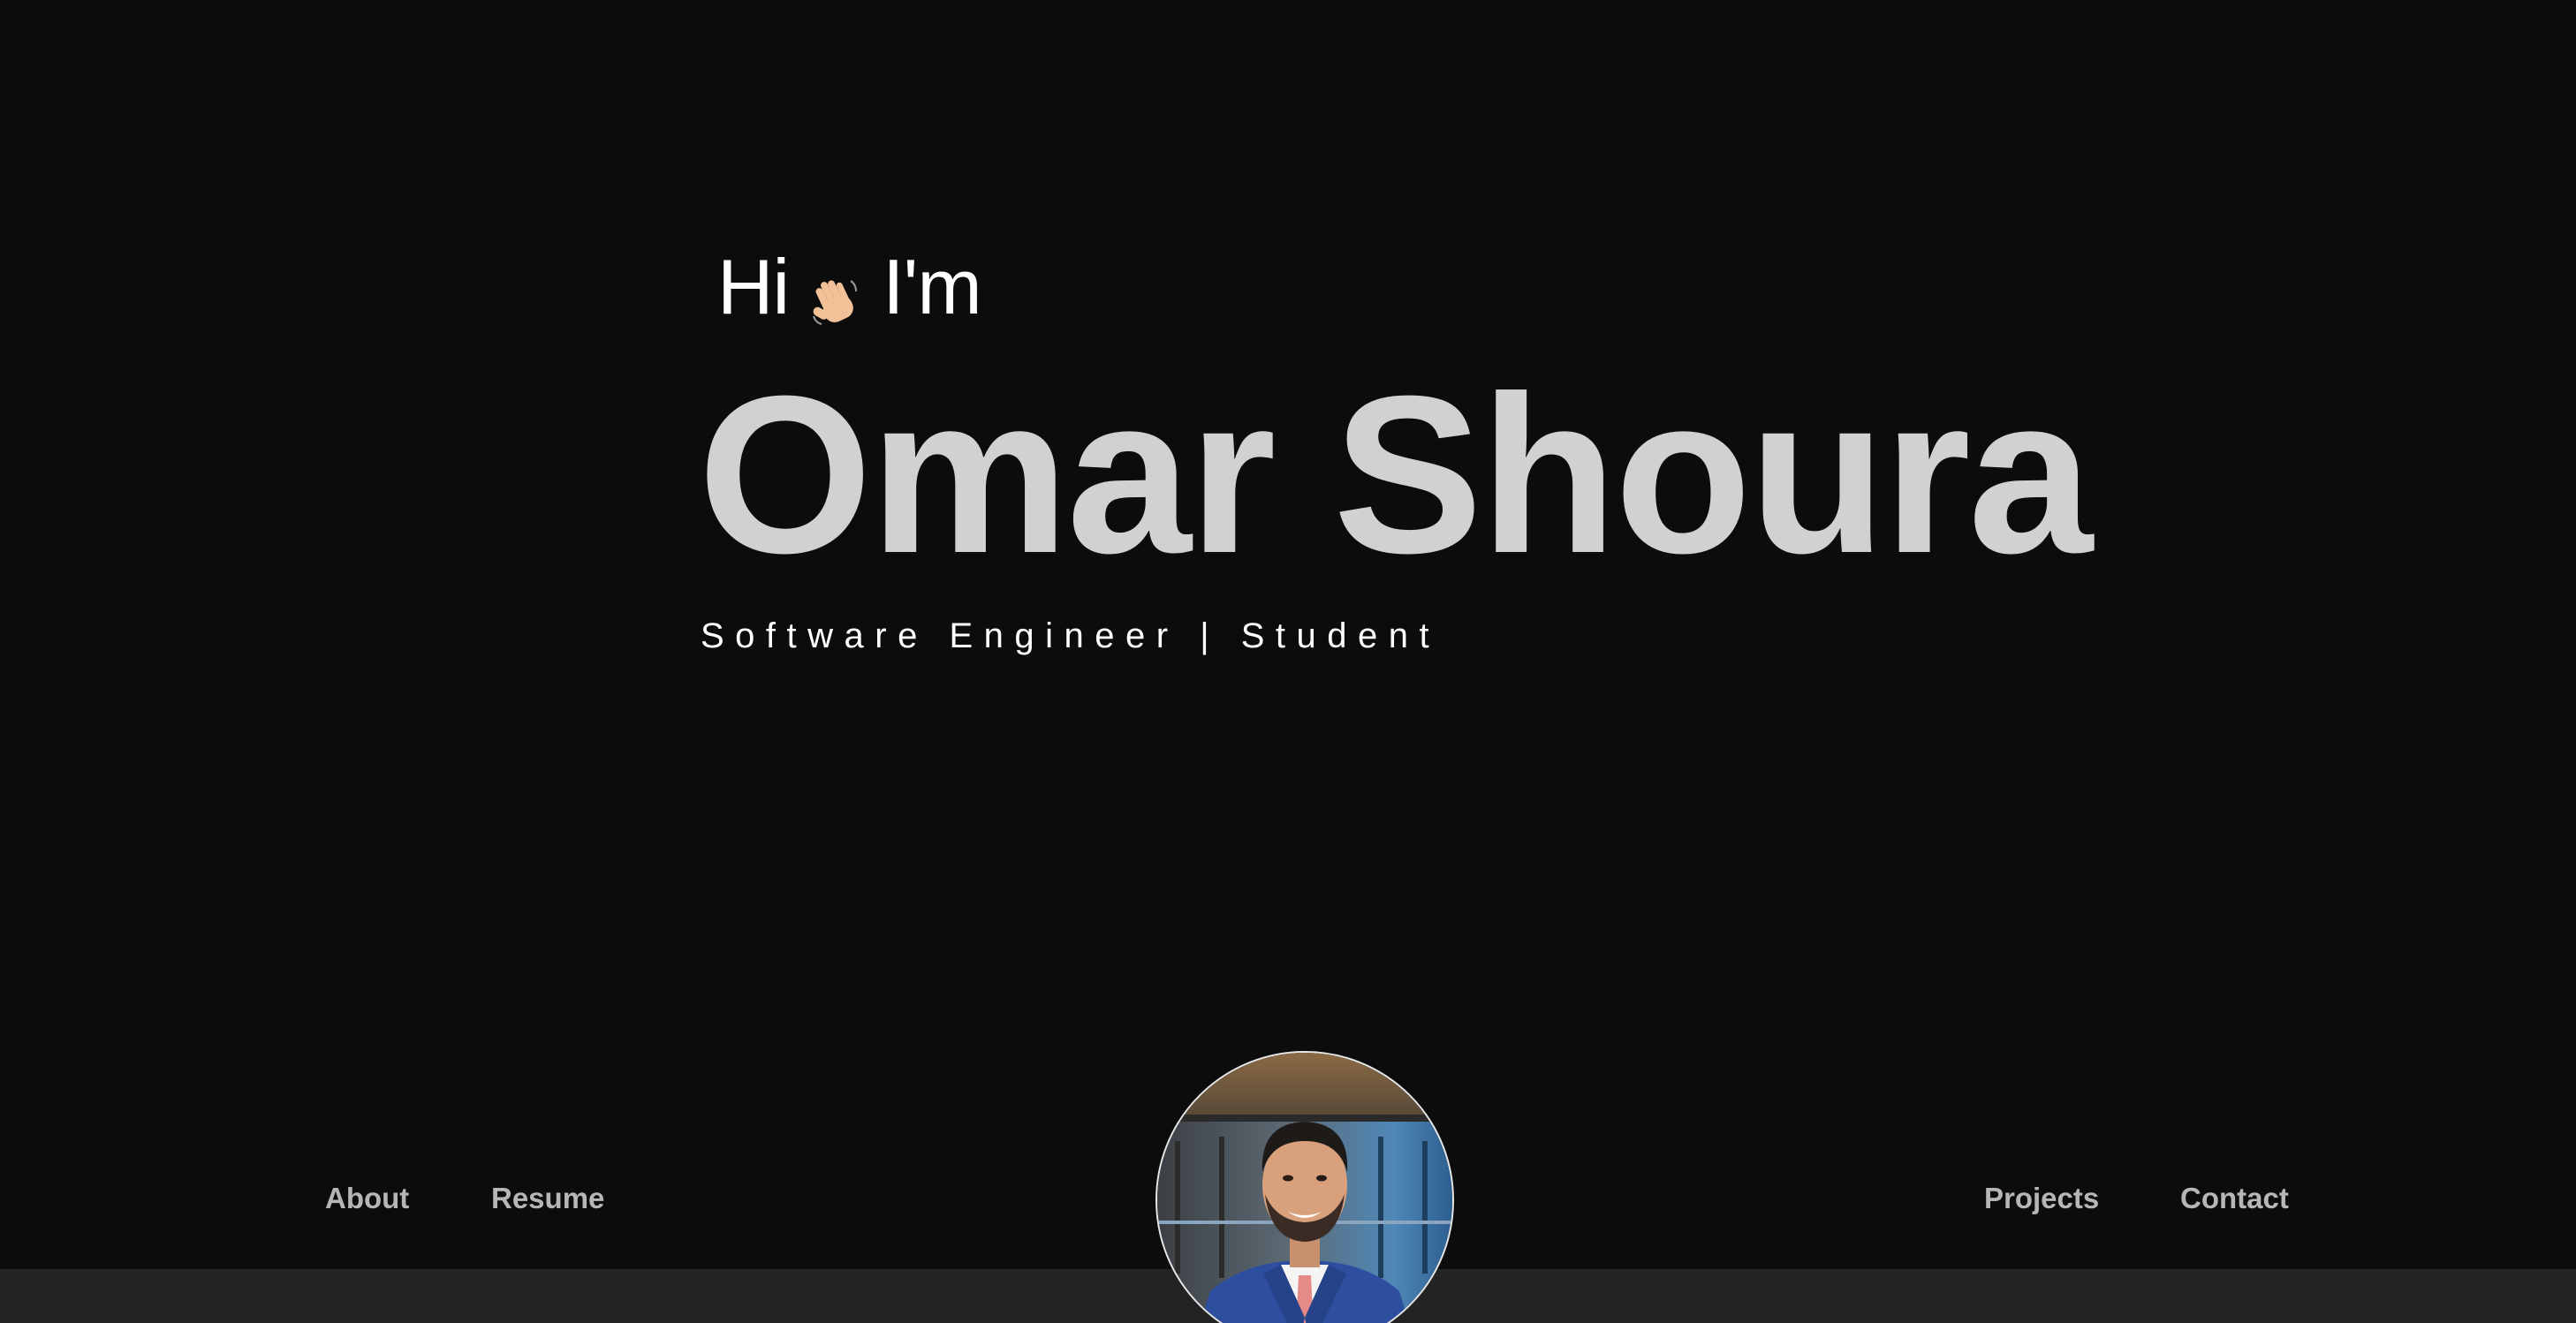 This screenshot has height=1323, width=2576. Describe the element at coordinates (1071, 635) in the screenshot. I see `hero-subtitle: Software Engineer | Student` at that location.